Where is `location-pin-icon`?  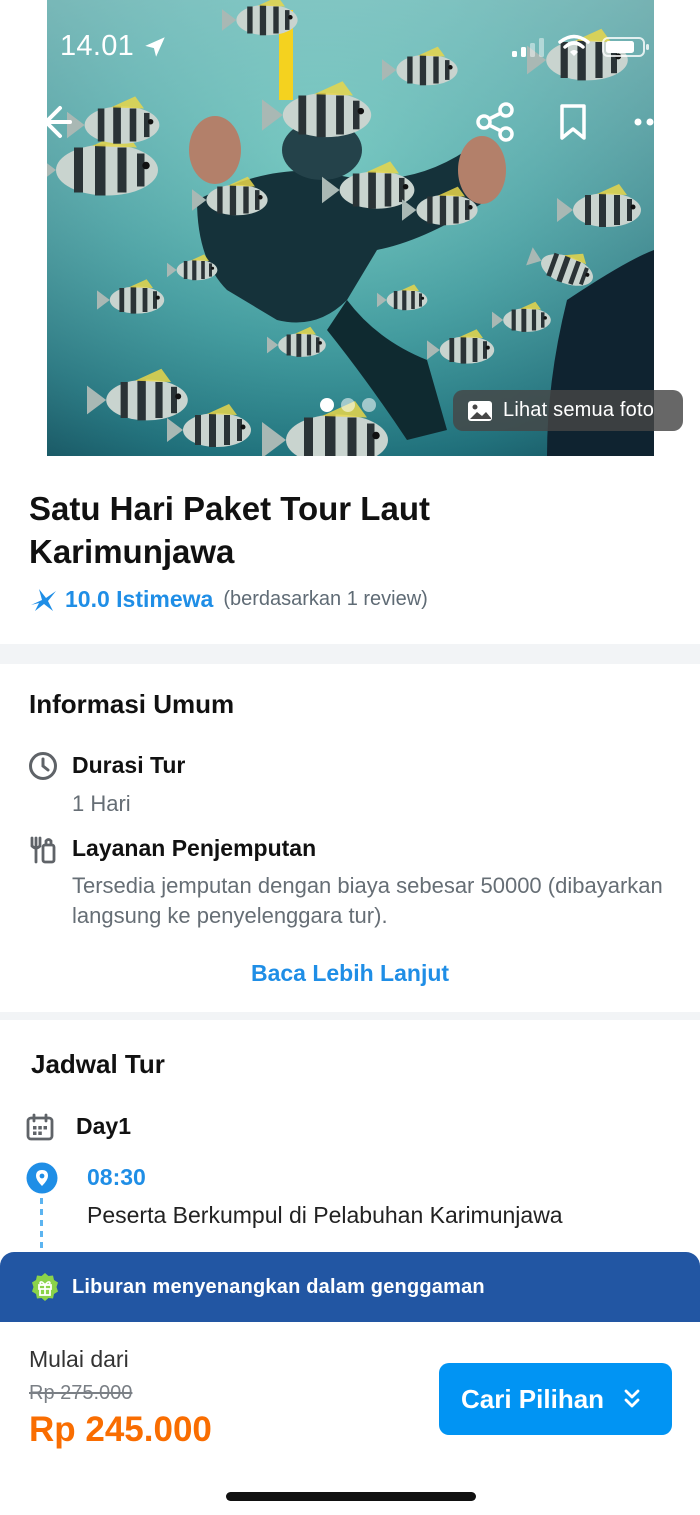 location-pin-icon is located at coordinates (42, 1178).